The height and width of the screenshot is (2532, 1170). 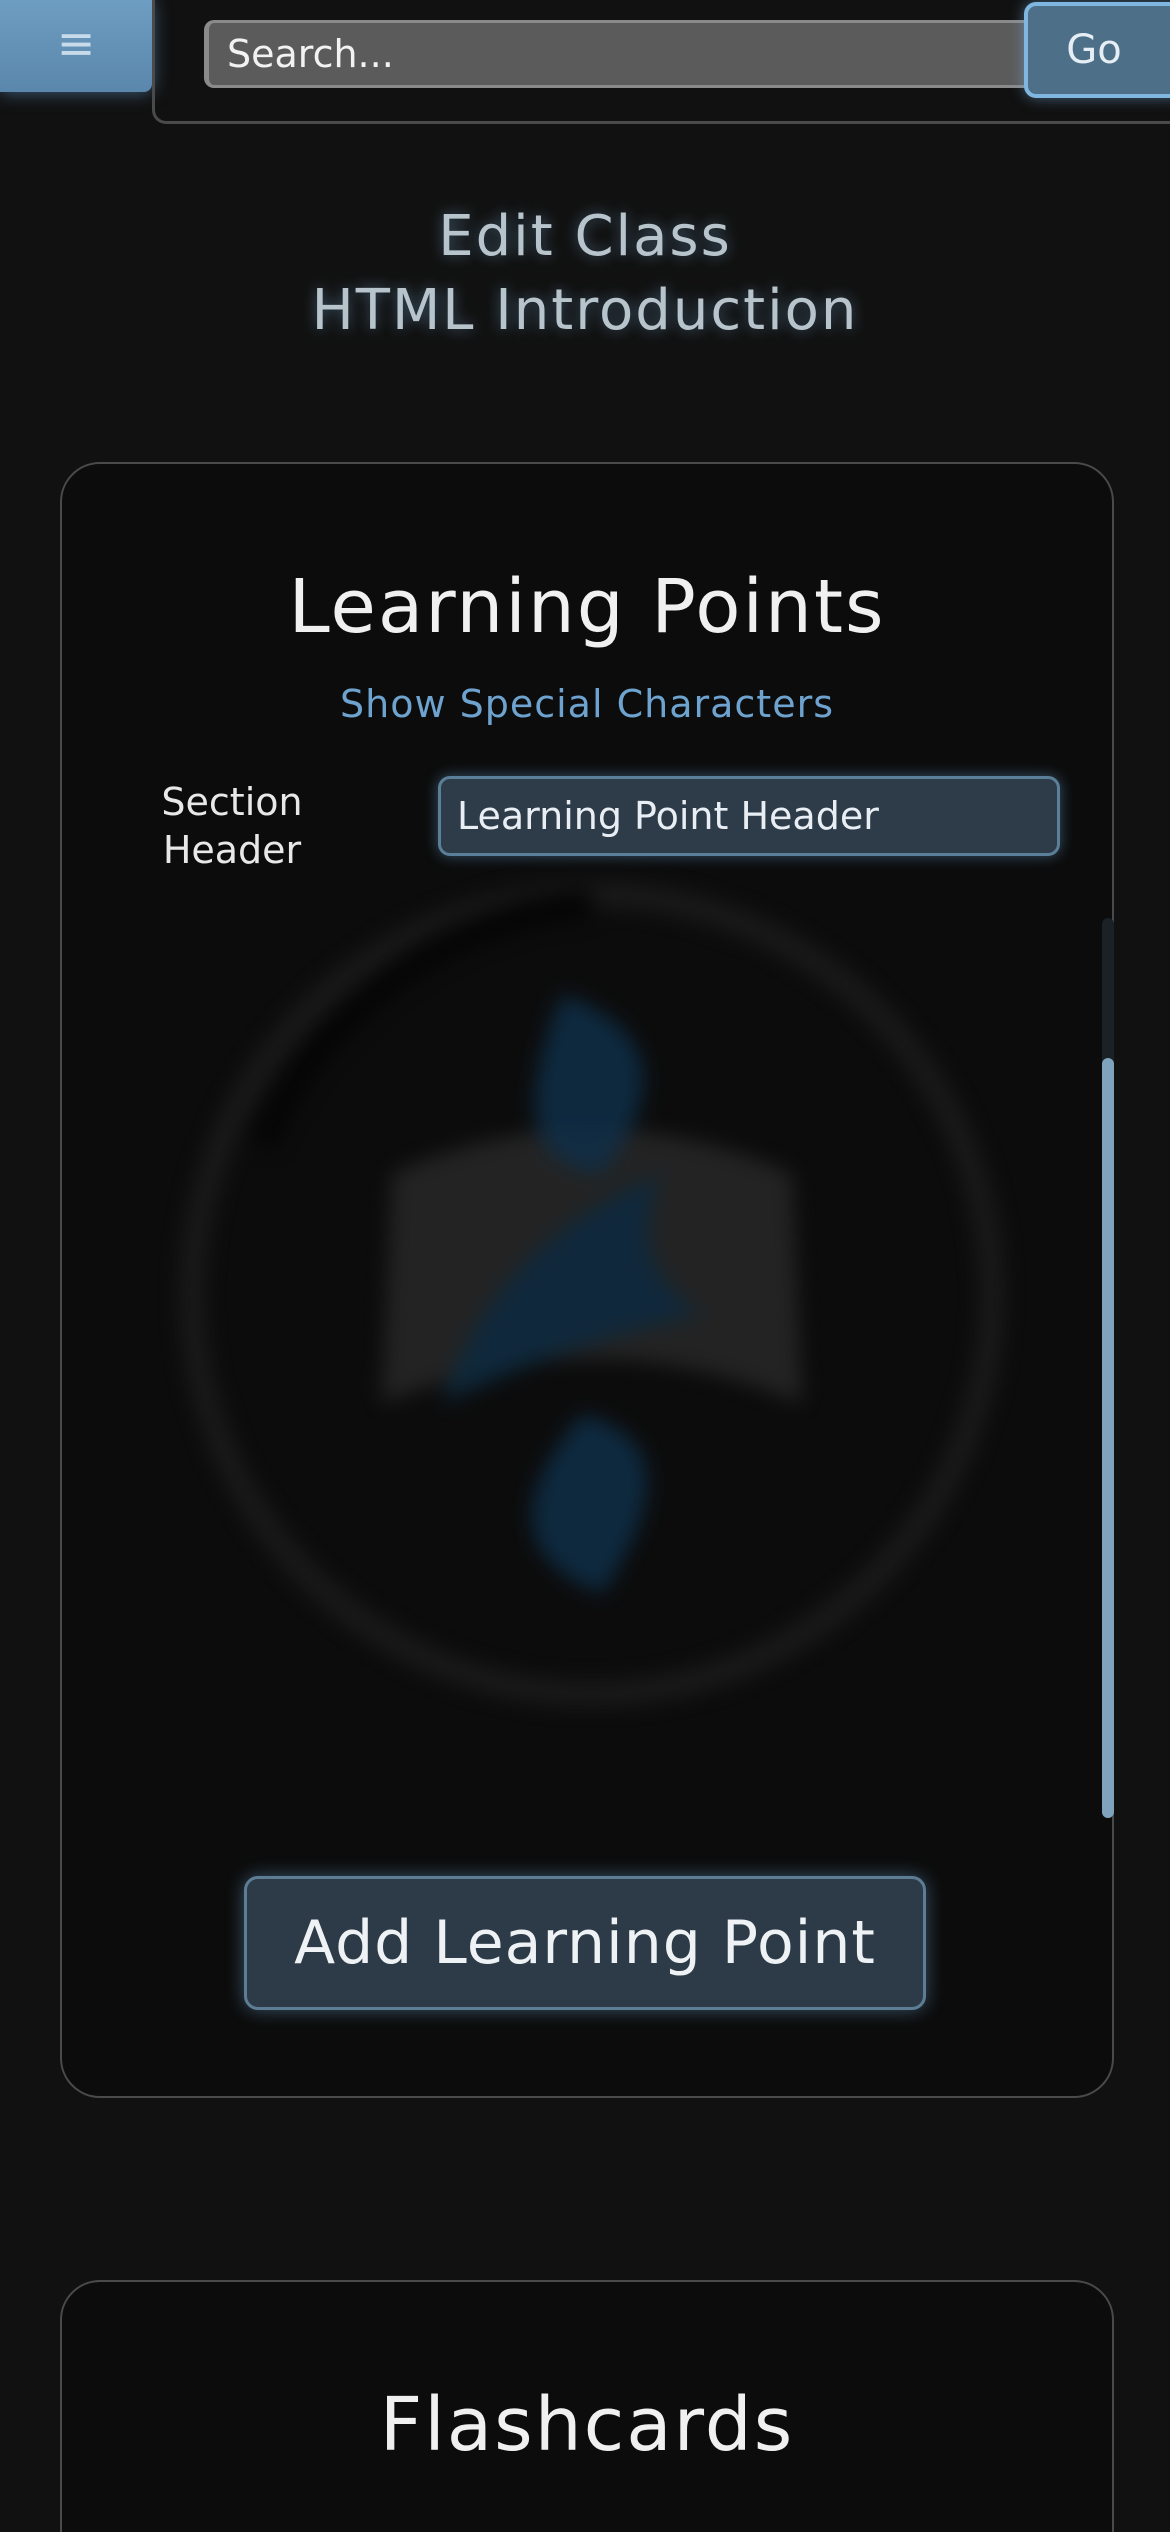 What do you see at coordinates (587, 607) in the screenshot?
I see `learning-points-title: Learning Points` at bounding box center [587, 607].